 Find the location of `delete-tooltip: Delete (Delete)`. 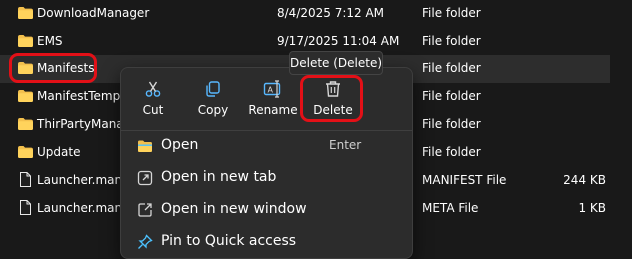

delete-tooltip: Delete (Delete) is located at coordinates (336, 63).